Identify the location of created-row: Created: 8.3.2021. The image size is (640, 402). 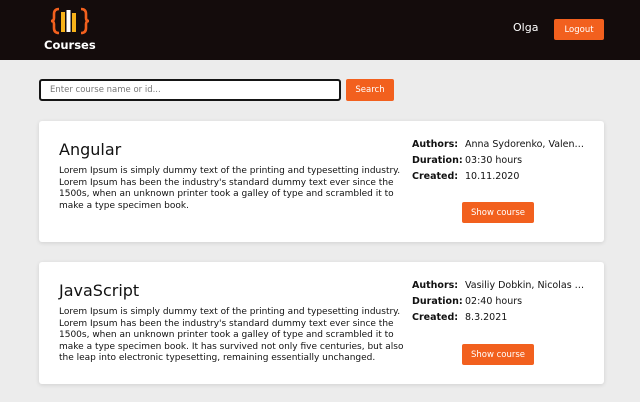
(502, 320).